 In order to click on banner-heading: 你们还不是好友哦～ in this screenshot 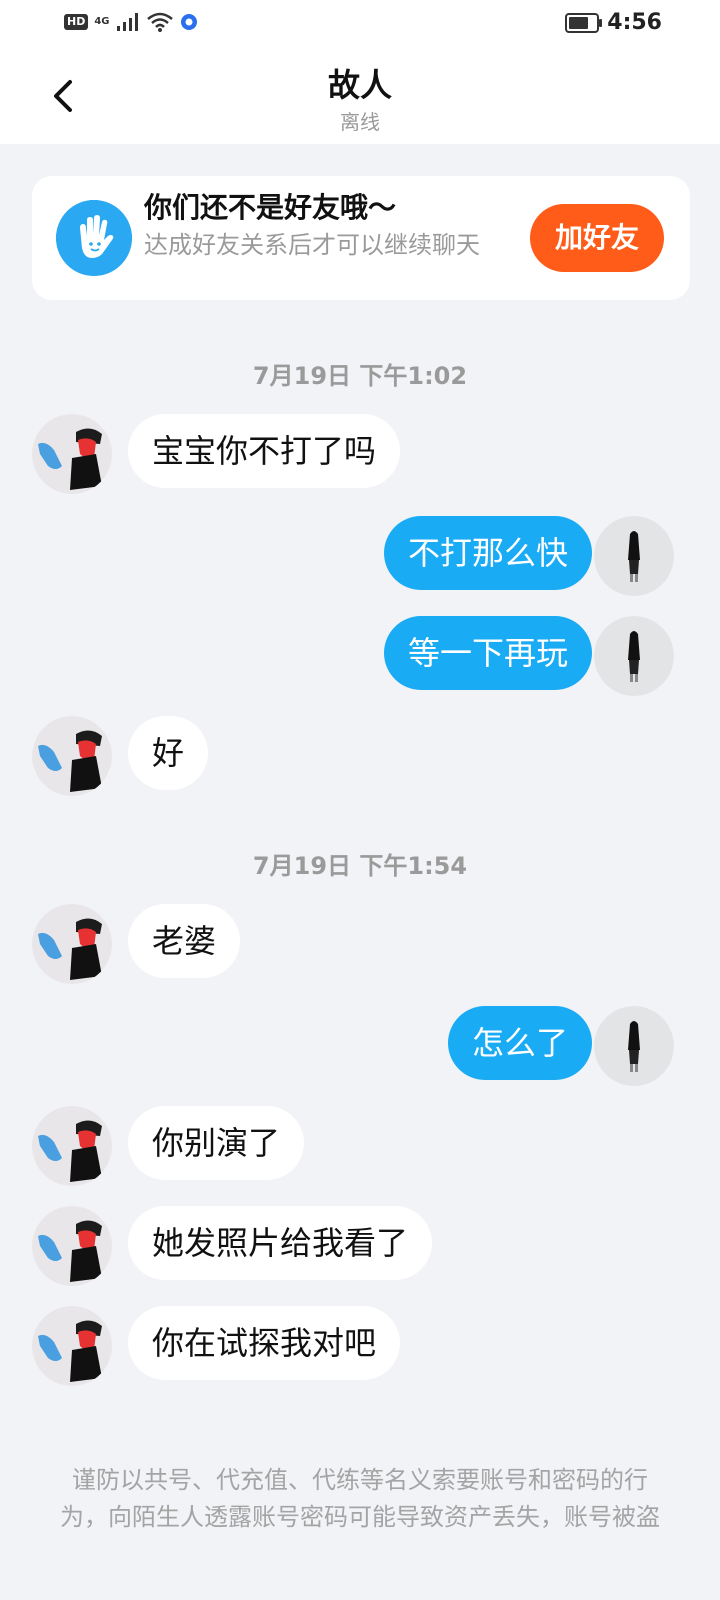, I will do `click(270, 207)`.